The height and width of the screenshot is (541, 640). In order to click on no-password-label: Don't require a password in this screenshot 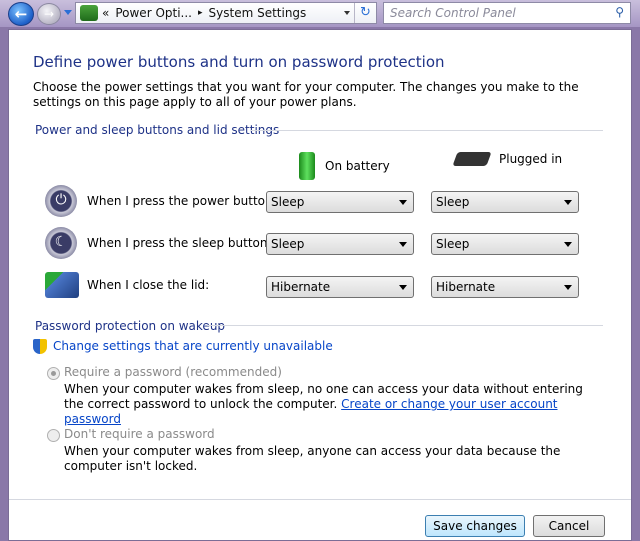, I will do `click(139, 434)`.